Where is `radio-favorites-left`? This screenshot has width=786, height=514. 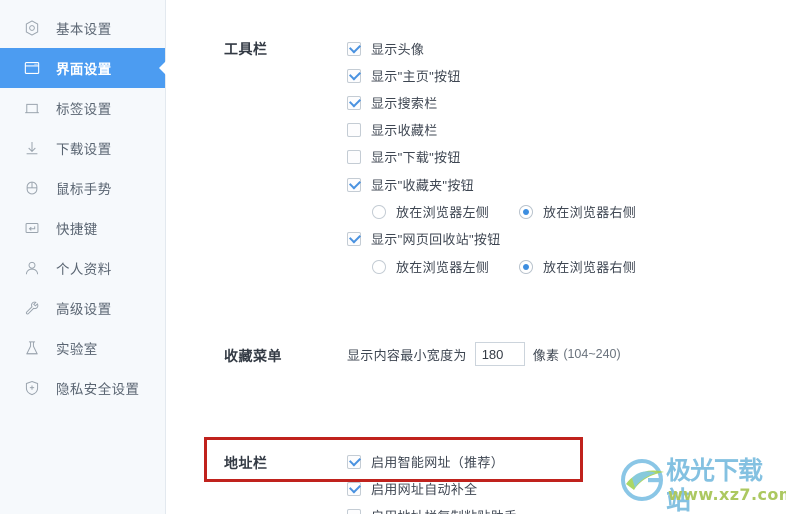 radio-favorites-left is located at coordinates (379, 211).